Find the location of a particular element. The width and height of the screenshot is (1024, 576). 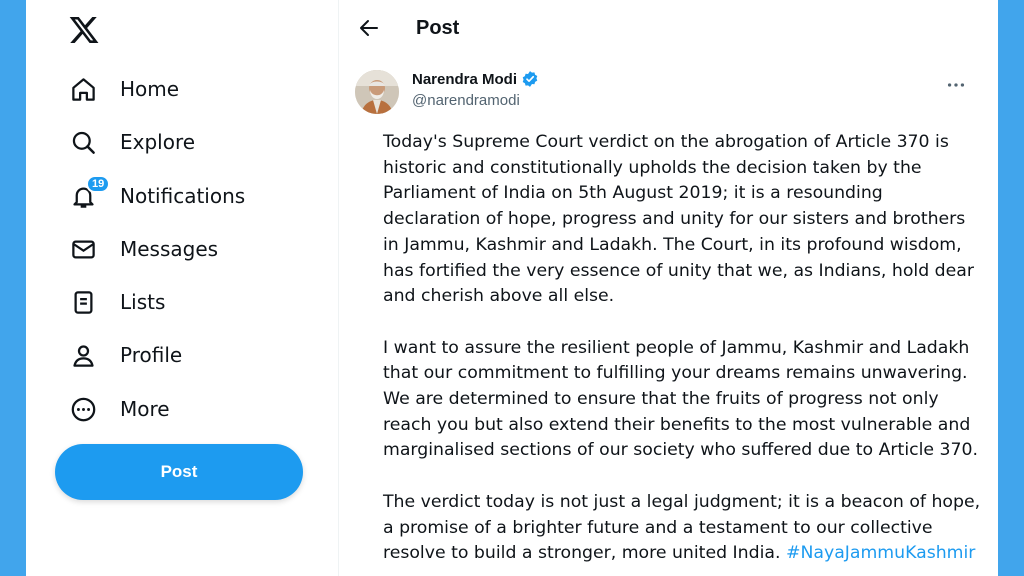

sidebar-item-home: Home is located at coordinates (123, 89).